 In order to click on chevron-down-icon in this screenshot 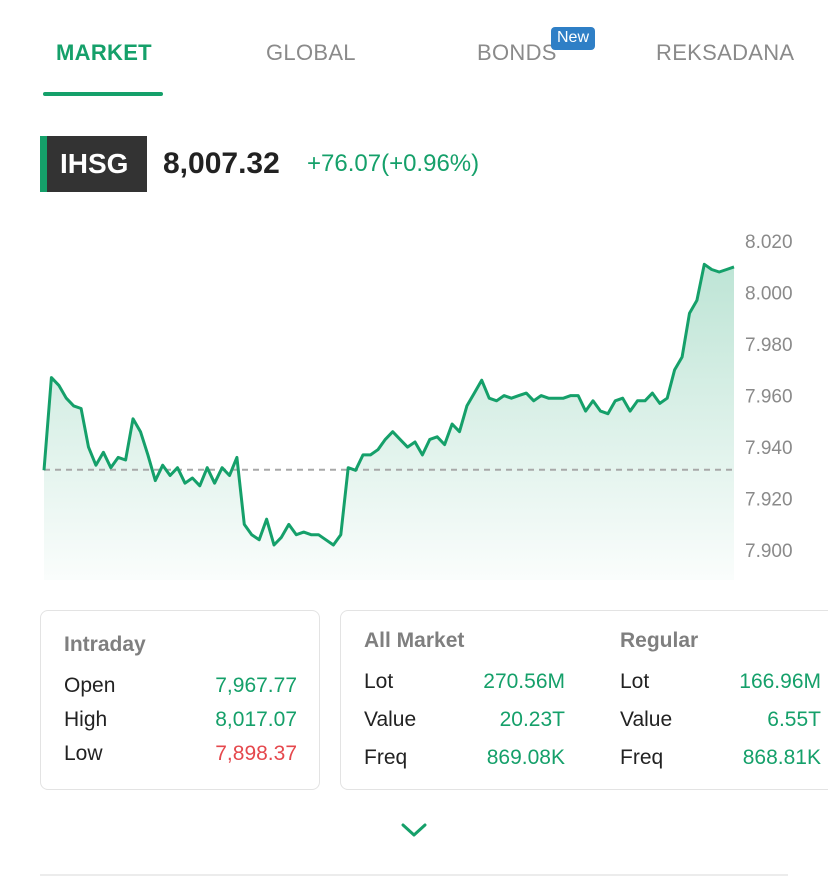, I will do `click(414, 830)`.